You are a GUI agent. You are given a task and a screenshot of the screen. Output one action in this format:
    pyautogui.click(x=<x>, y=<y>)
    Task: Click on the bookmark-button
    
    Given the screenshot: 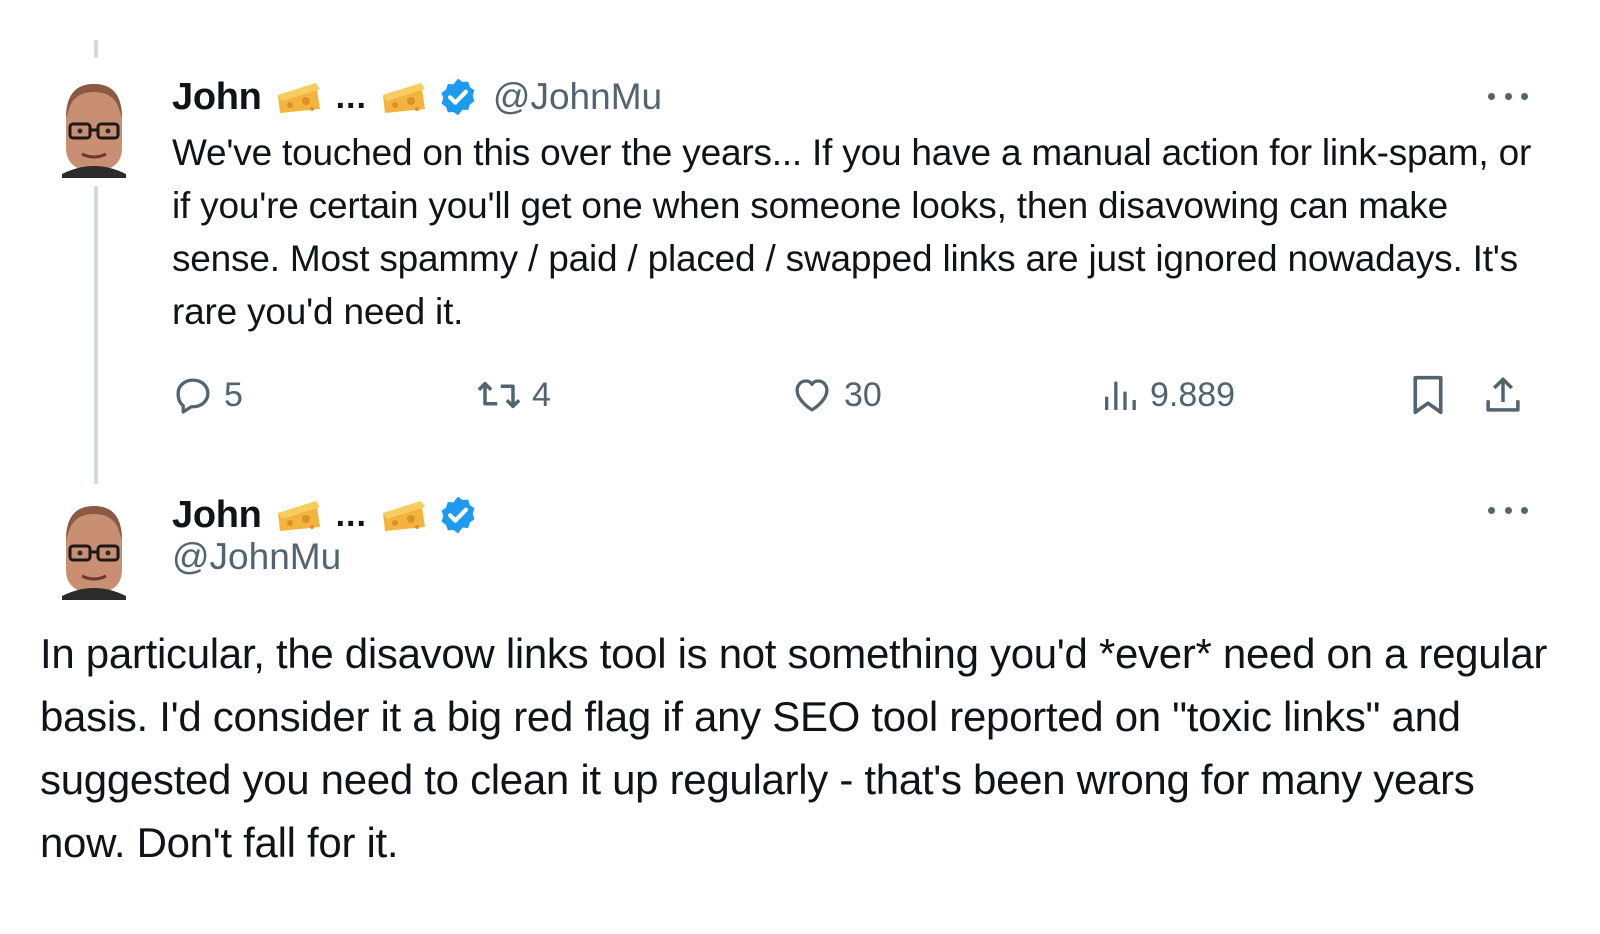 What is the action you would take?
    pyautogui.click(x=1428, y=395)
    